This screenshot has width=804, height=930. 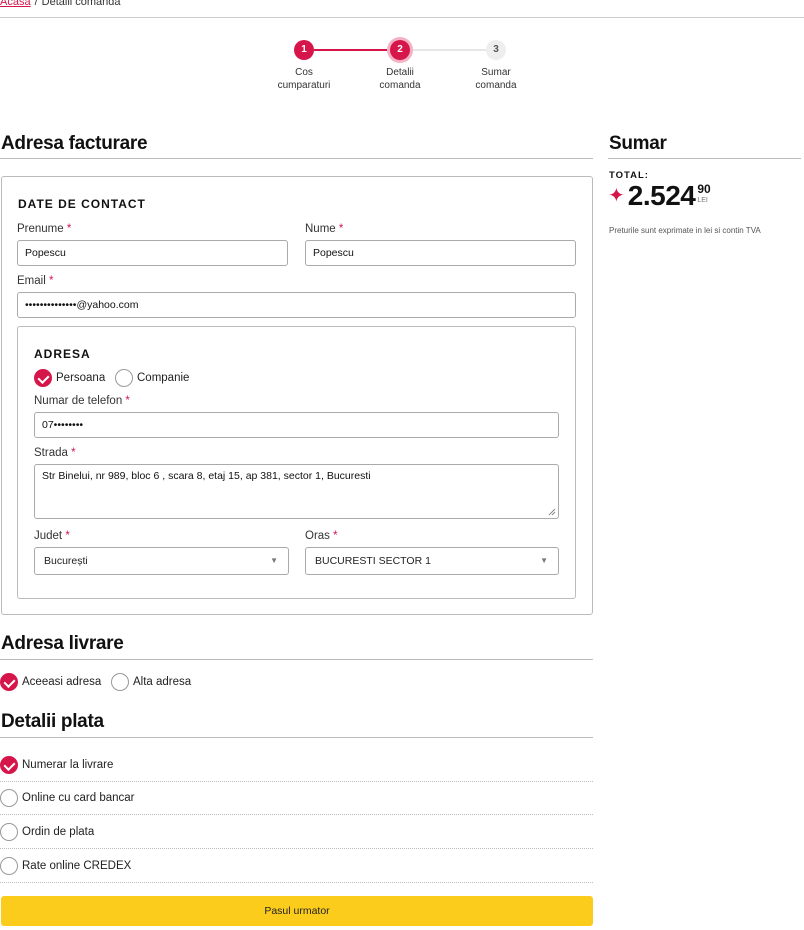 I want to click on breadcrumb: Acasa / Detalii comanda, so click(x=60, y=4).